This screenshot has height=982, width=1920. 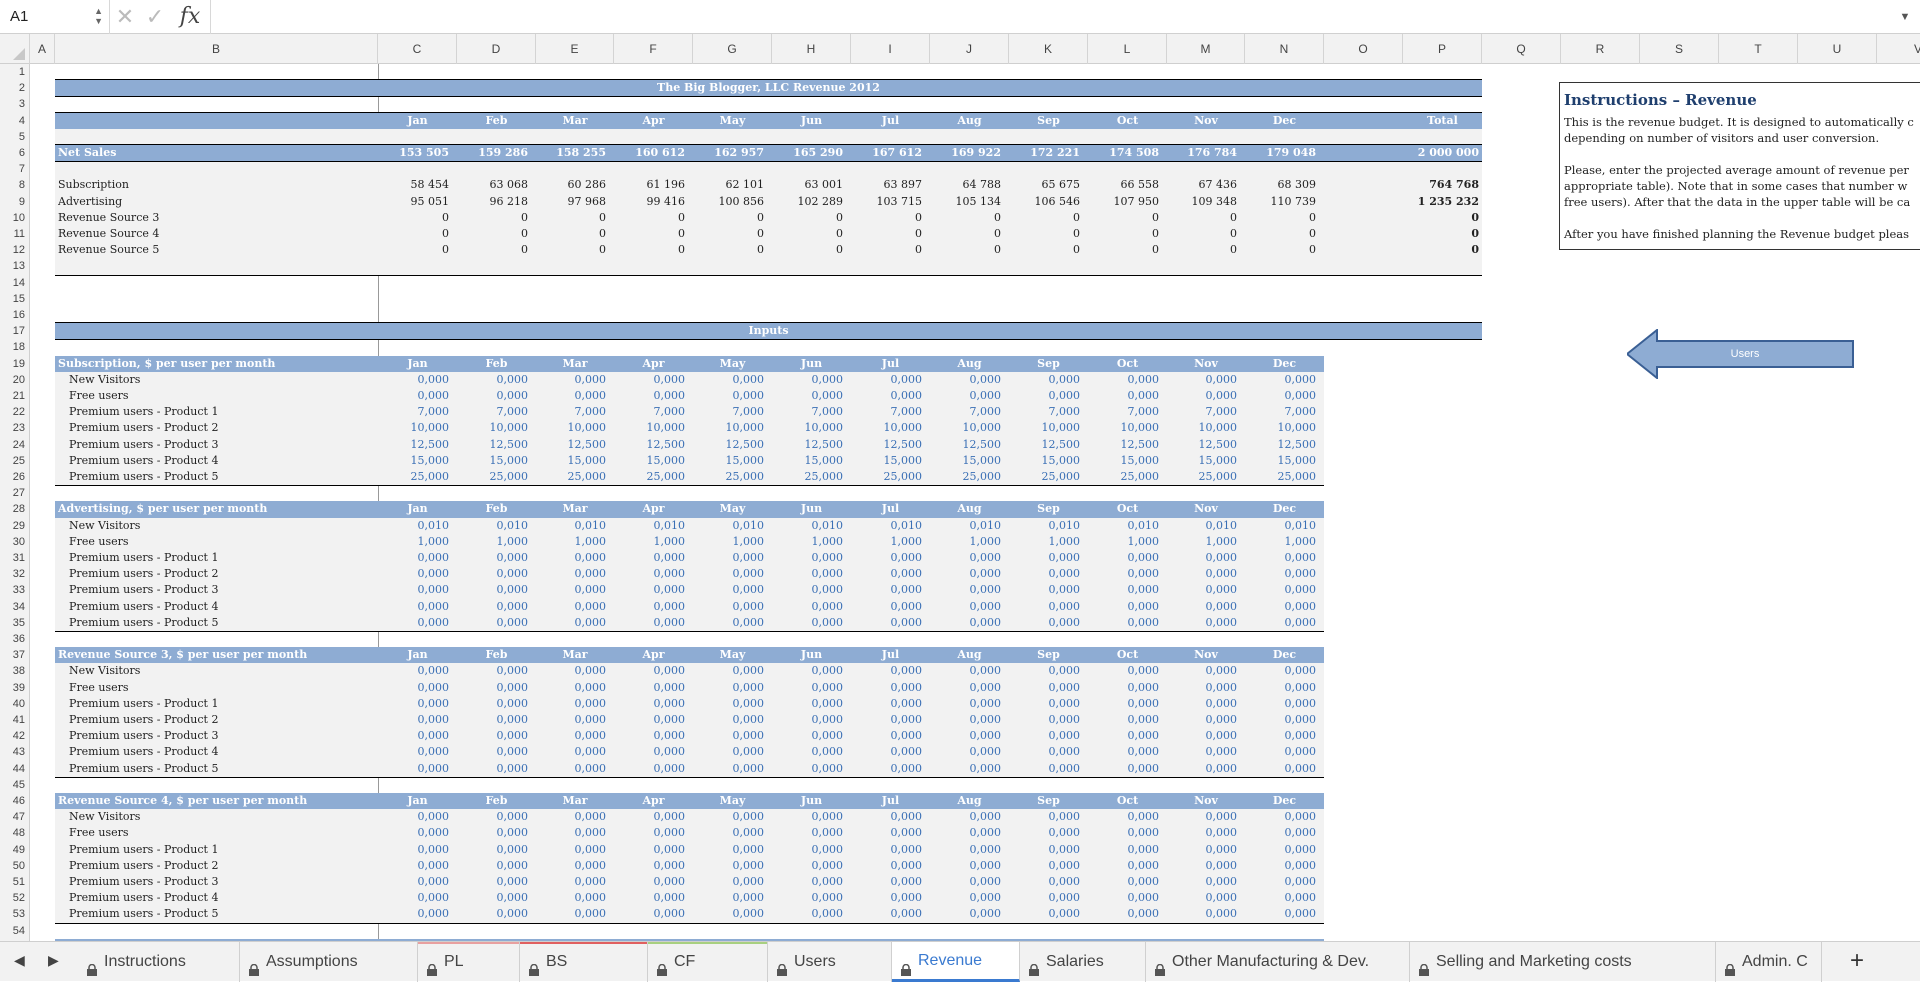 What do you see at coordinates (493, 477) in the screenshot?
I see `input-value-cell: 25,000` at bounding box center [493, 477].